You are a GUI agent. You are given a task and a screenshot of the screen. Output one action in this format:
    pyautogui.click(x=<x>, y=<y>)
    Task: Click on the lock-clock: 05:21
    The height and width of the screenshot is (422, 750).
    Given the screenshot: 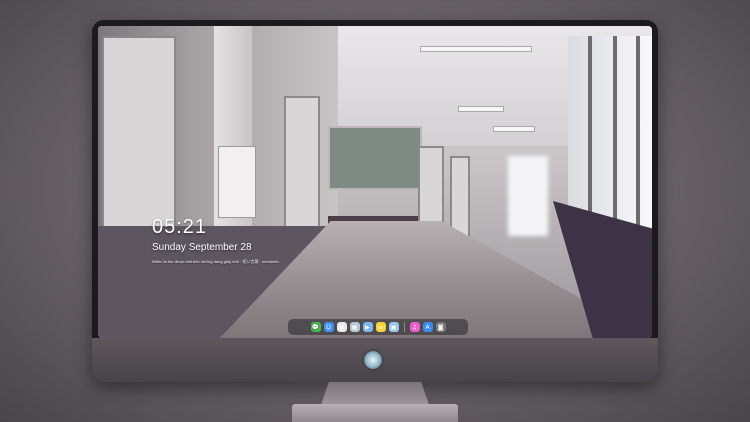 What is the action you would take?
    pyautogui.click(x=180, y=227)
    